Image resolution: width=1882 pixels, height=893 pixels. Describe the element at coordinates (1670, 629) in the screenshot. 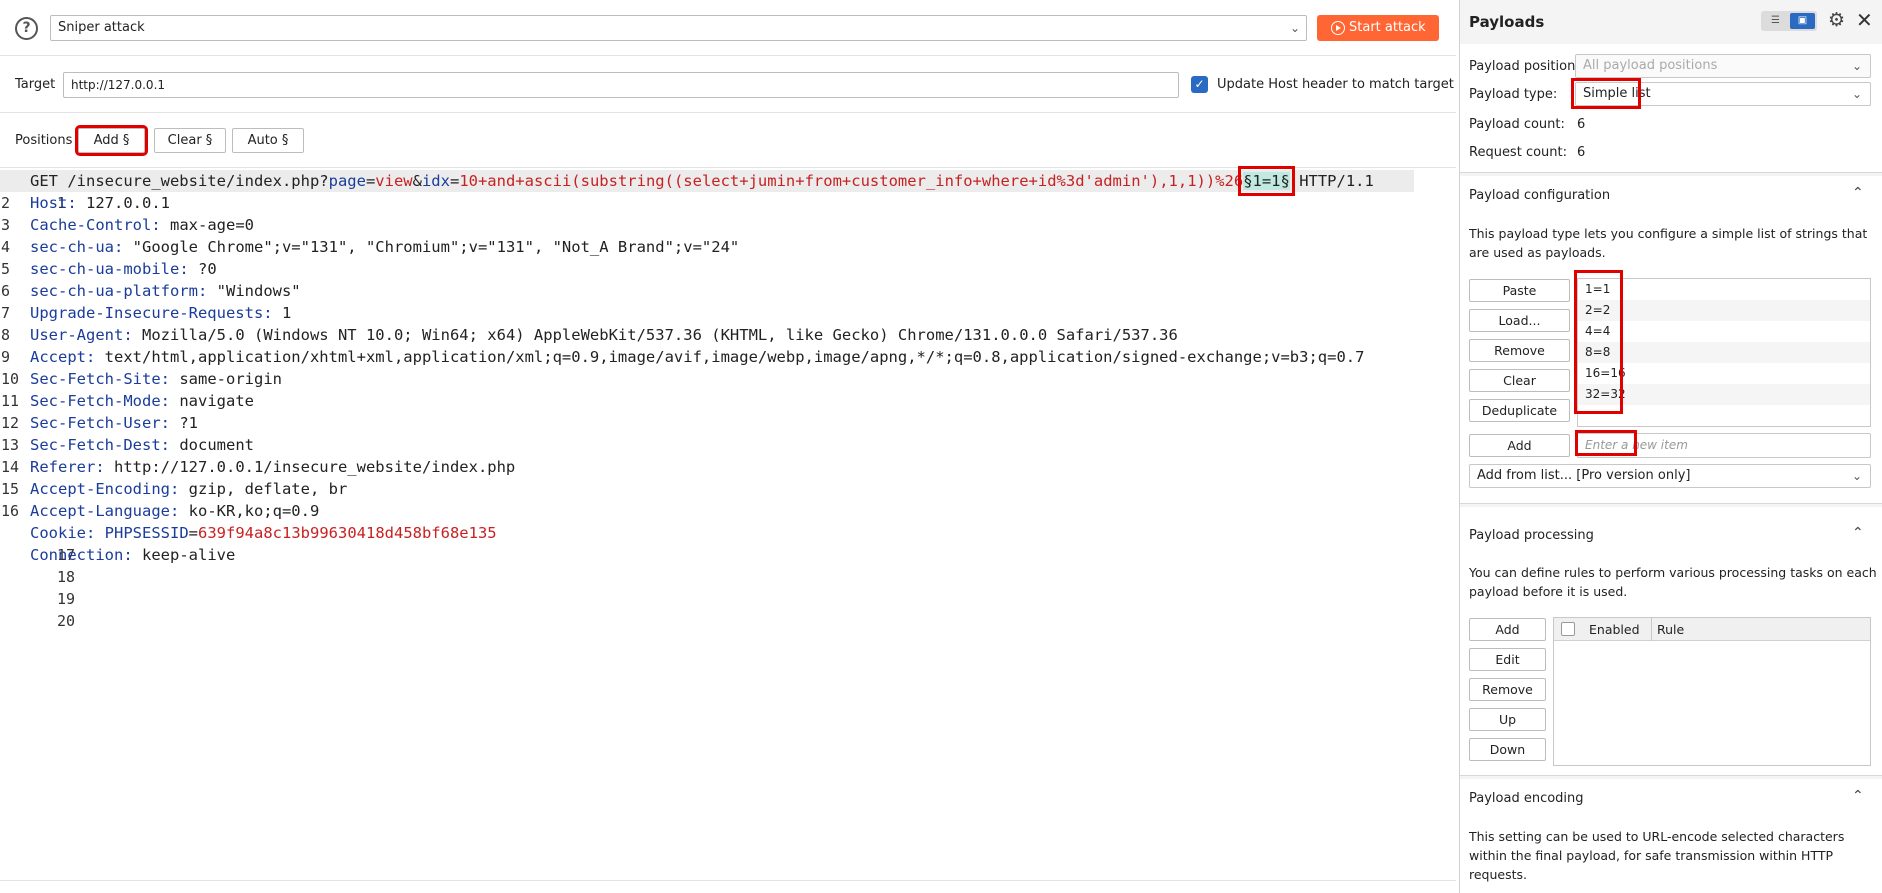

I see `column-rule: Rule` at that location.